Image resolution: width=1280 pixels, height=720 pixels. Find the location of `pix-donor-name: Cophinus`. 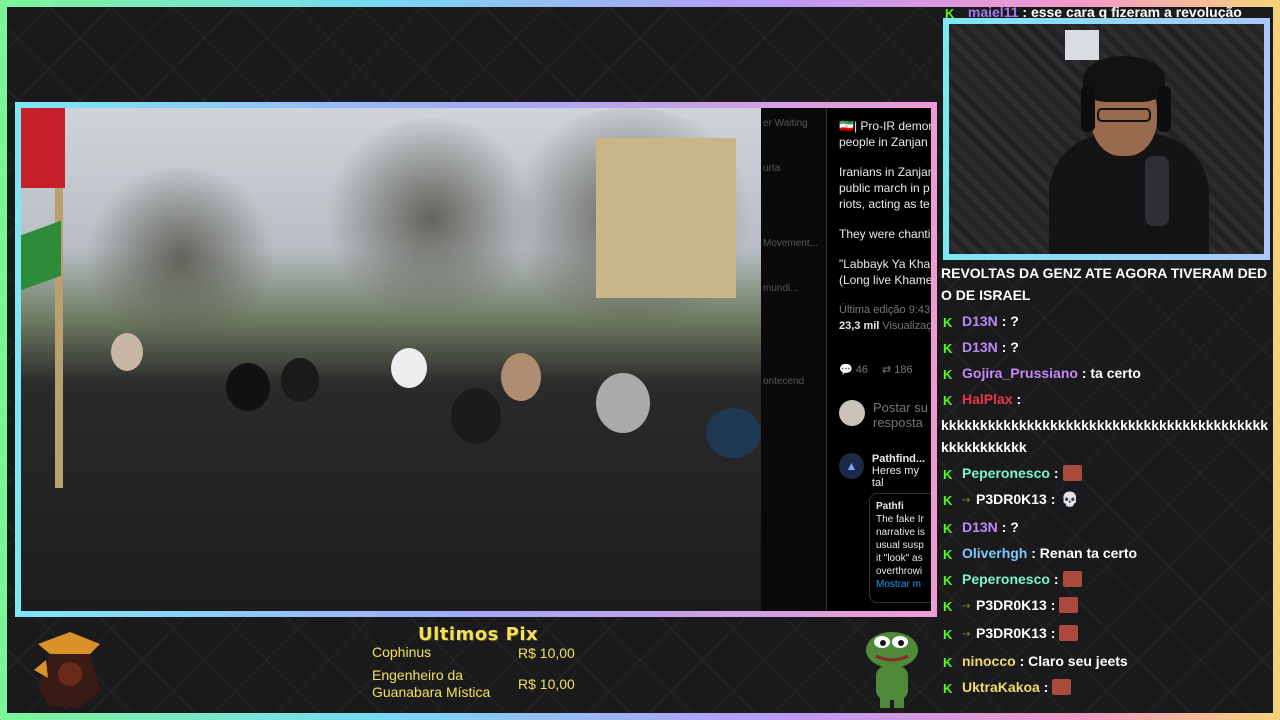

pix-donor-name: Cophinus is located at coordinates (402, 652).